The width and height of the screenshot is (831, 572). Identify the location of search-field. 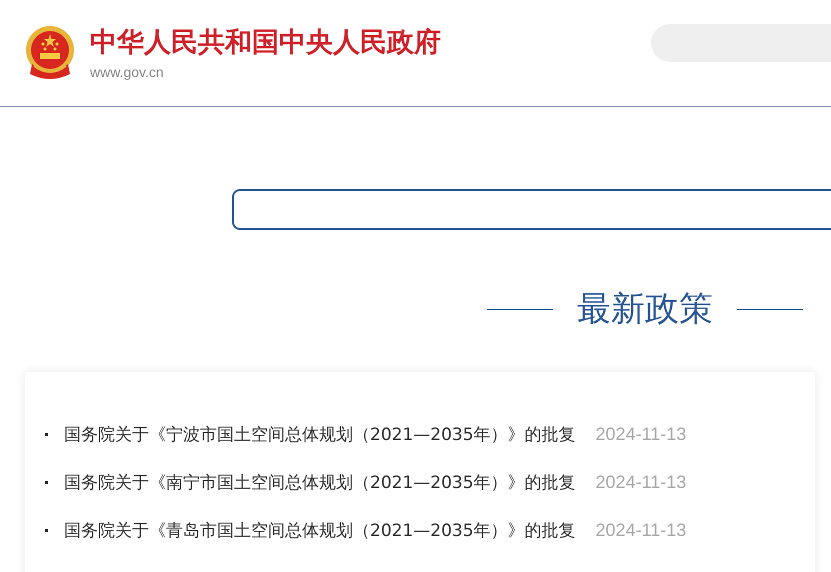
(531, 209).